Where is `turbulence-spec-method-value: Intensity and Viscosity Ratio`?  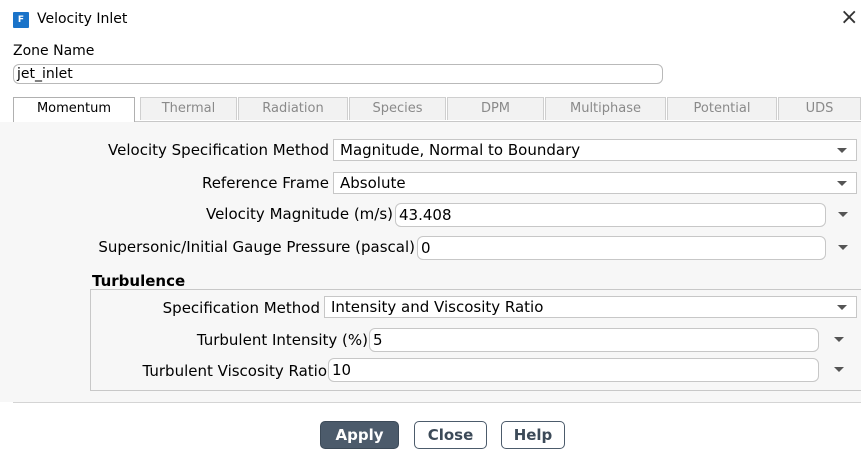
turbulence-spec-method-value: Intensity and Viscosity Ratio is located at coordinates (437, 307).